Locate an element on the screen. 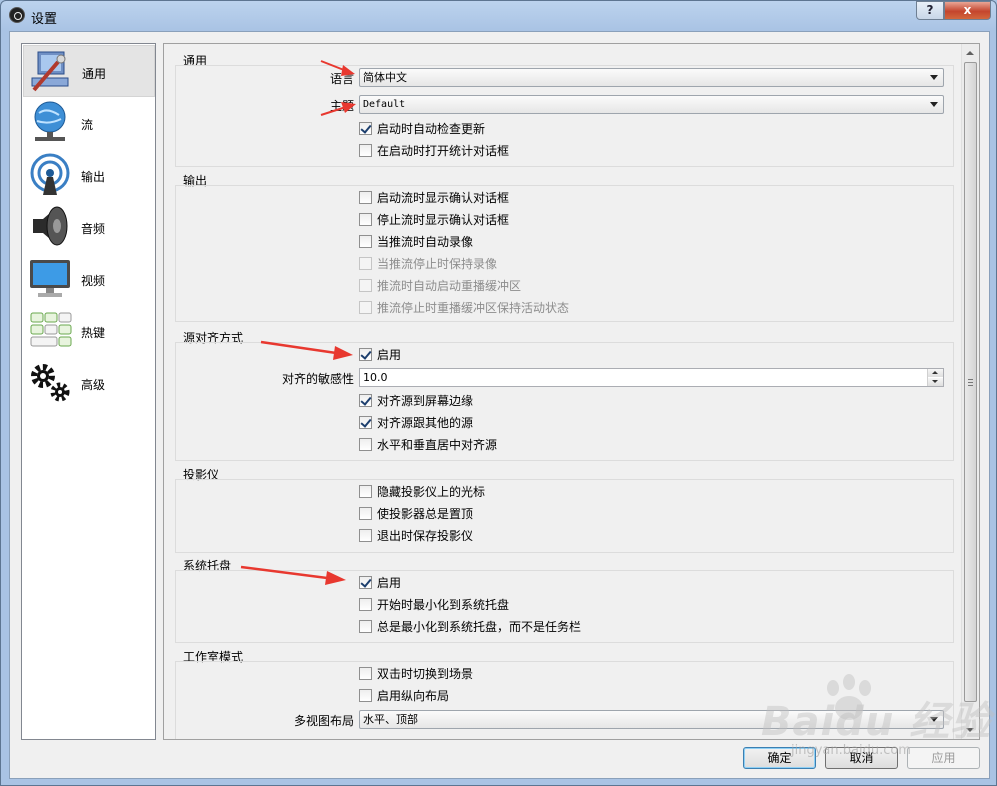 The image size is (997, 786). checkbox-label: 推流停止时重播缓冲区保持活动状态 is located at coordinates (473, 307).